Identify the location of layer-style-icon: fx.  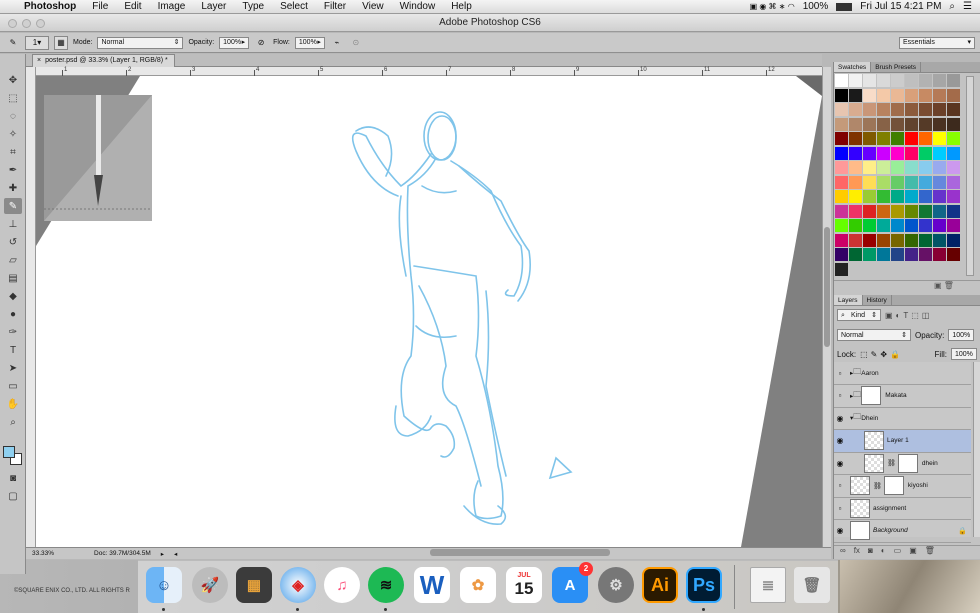
(857, 552).